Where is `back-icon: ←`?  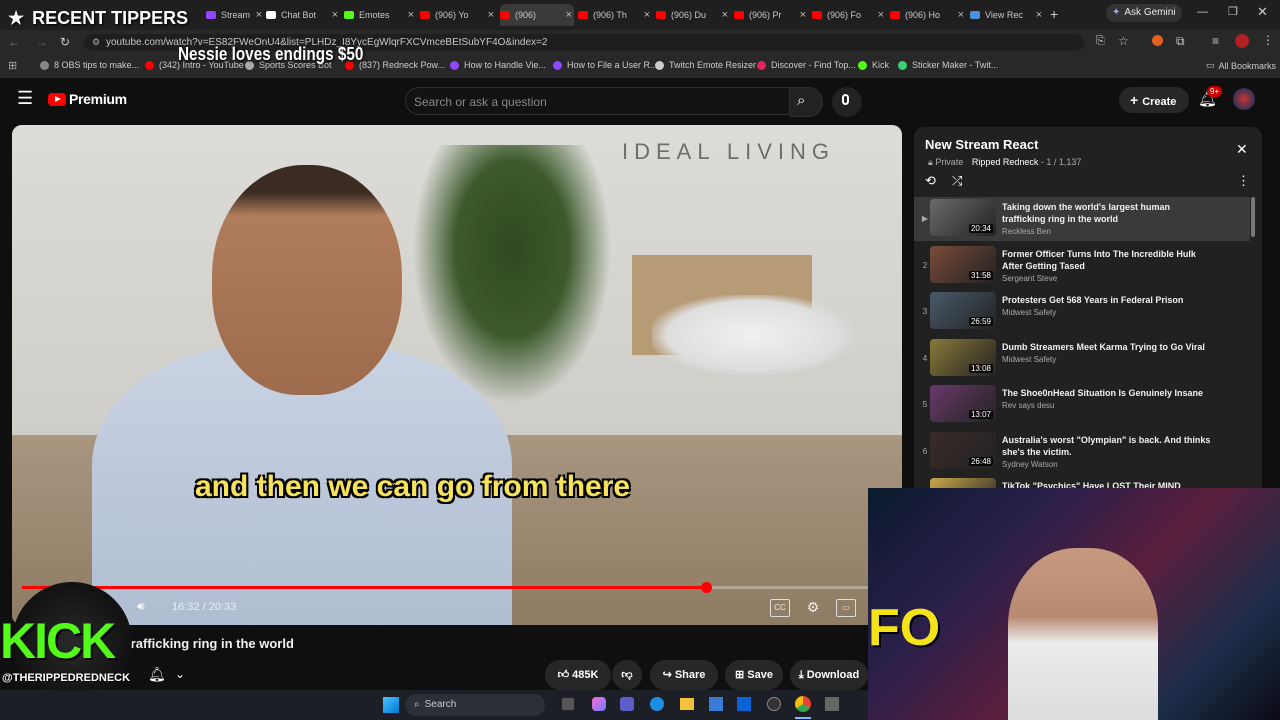
back-icon: ← is located at coordinates (14, 42).